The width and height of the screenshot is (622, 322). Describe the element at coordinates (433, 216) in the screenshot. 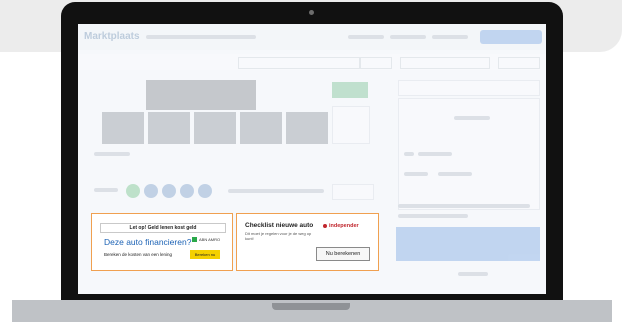

I see `seller-meta` at that location.